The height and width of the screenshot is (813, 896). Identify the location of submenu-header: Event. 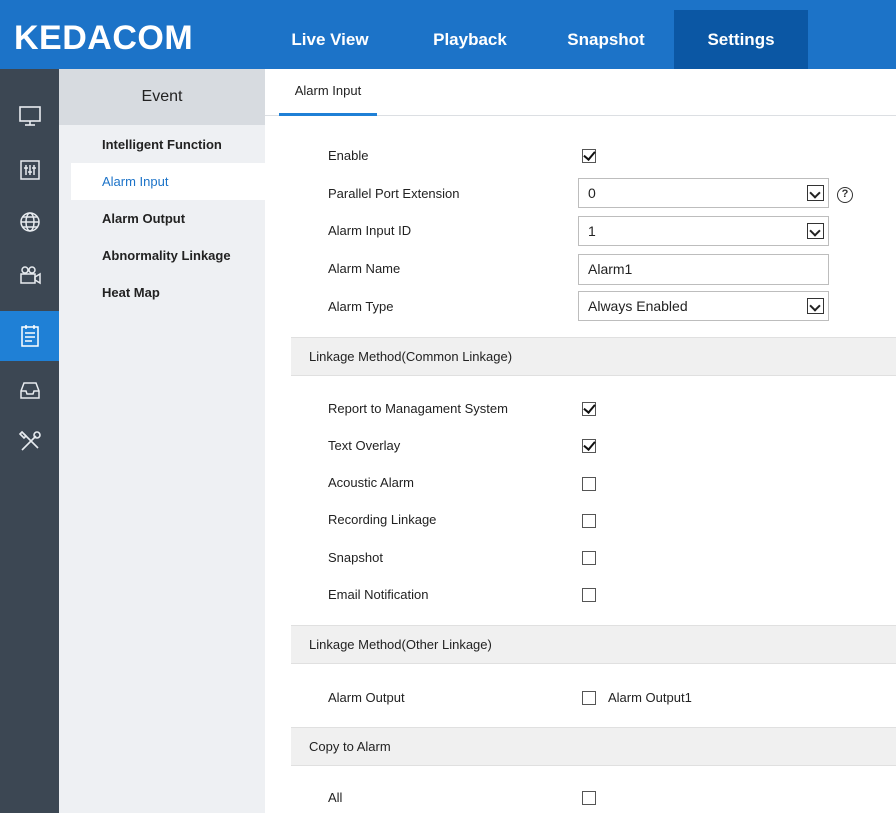
(162, 97).